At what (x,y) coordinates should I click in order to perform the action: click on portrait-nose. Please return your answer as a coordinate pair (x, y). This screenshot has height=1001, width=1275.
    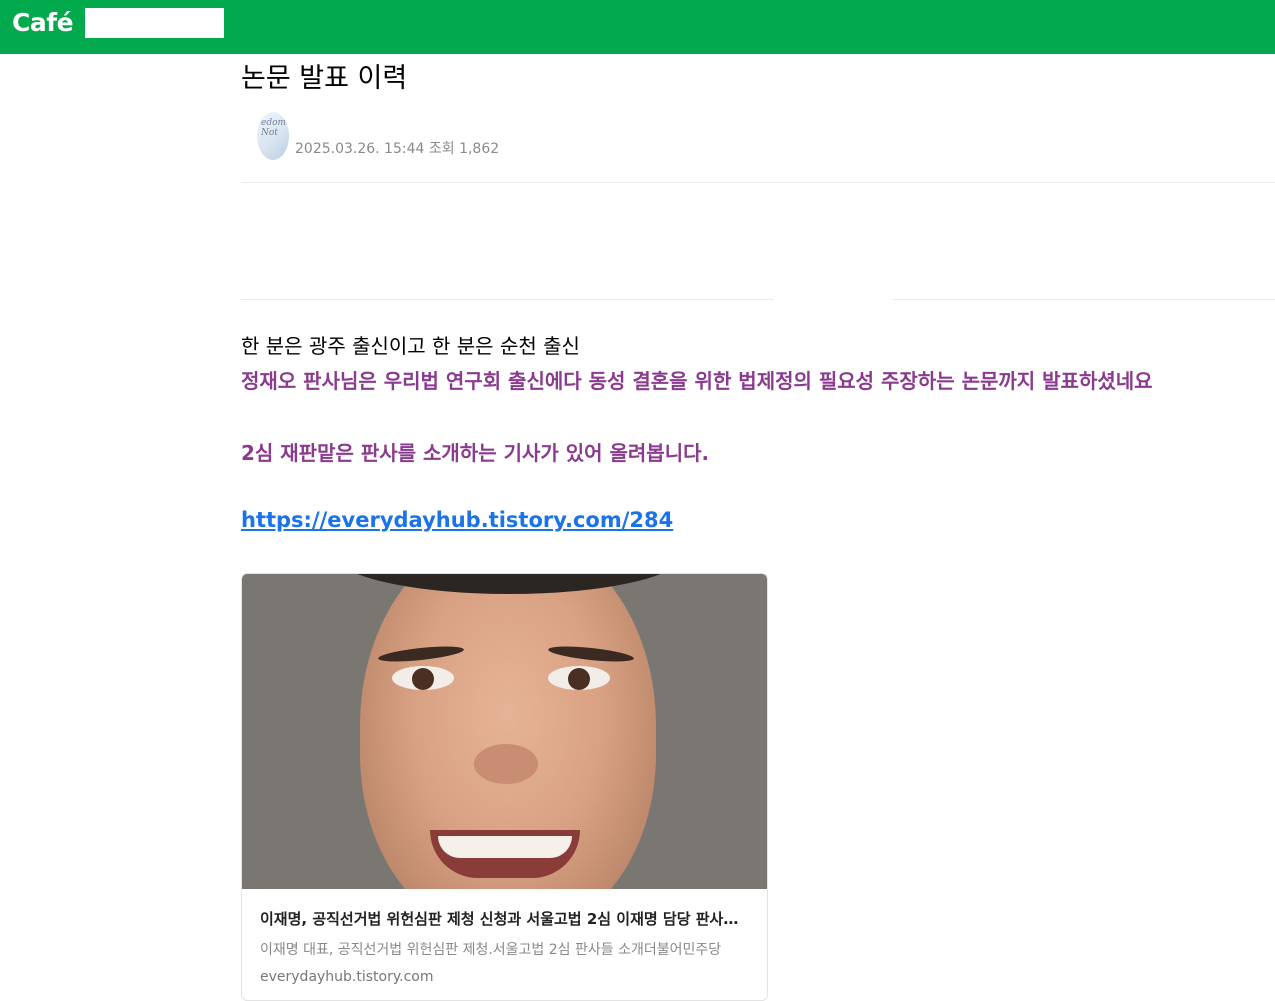
    Looking at the image, I should click on (506, 764).